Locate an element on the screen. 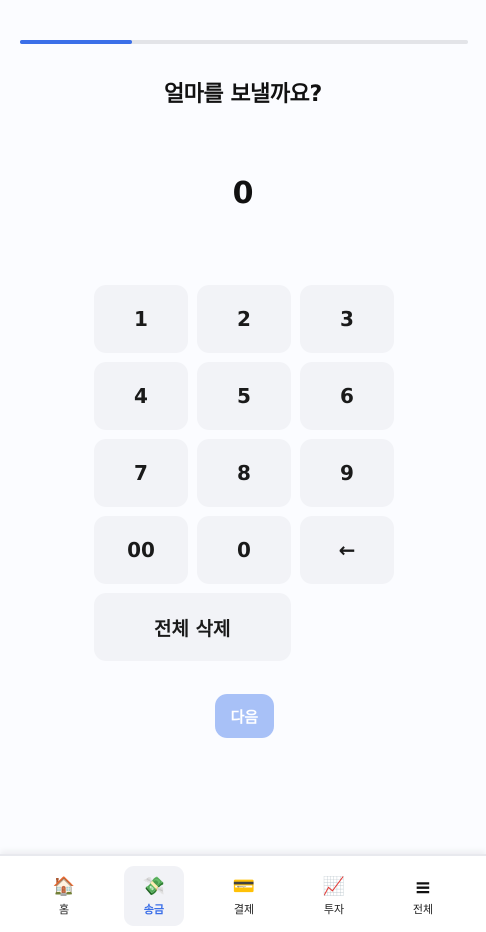 This screenshot has width=486, height=932. nav-item-invest: 📈 투자 is located at coordinates (334, 896).